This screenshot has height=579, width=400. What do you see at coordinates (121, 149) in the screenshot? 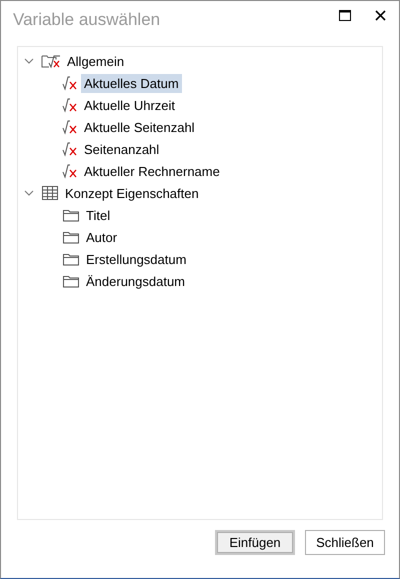
I see `tree-item: Seitenanzahl` at bounding box center [121, 149].